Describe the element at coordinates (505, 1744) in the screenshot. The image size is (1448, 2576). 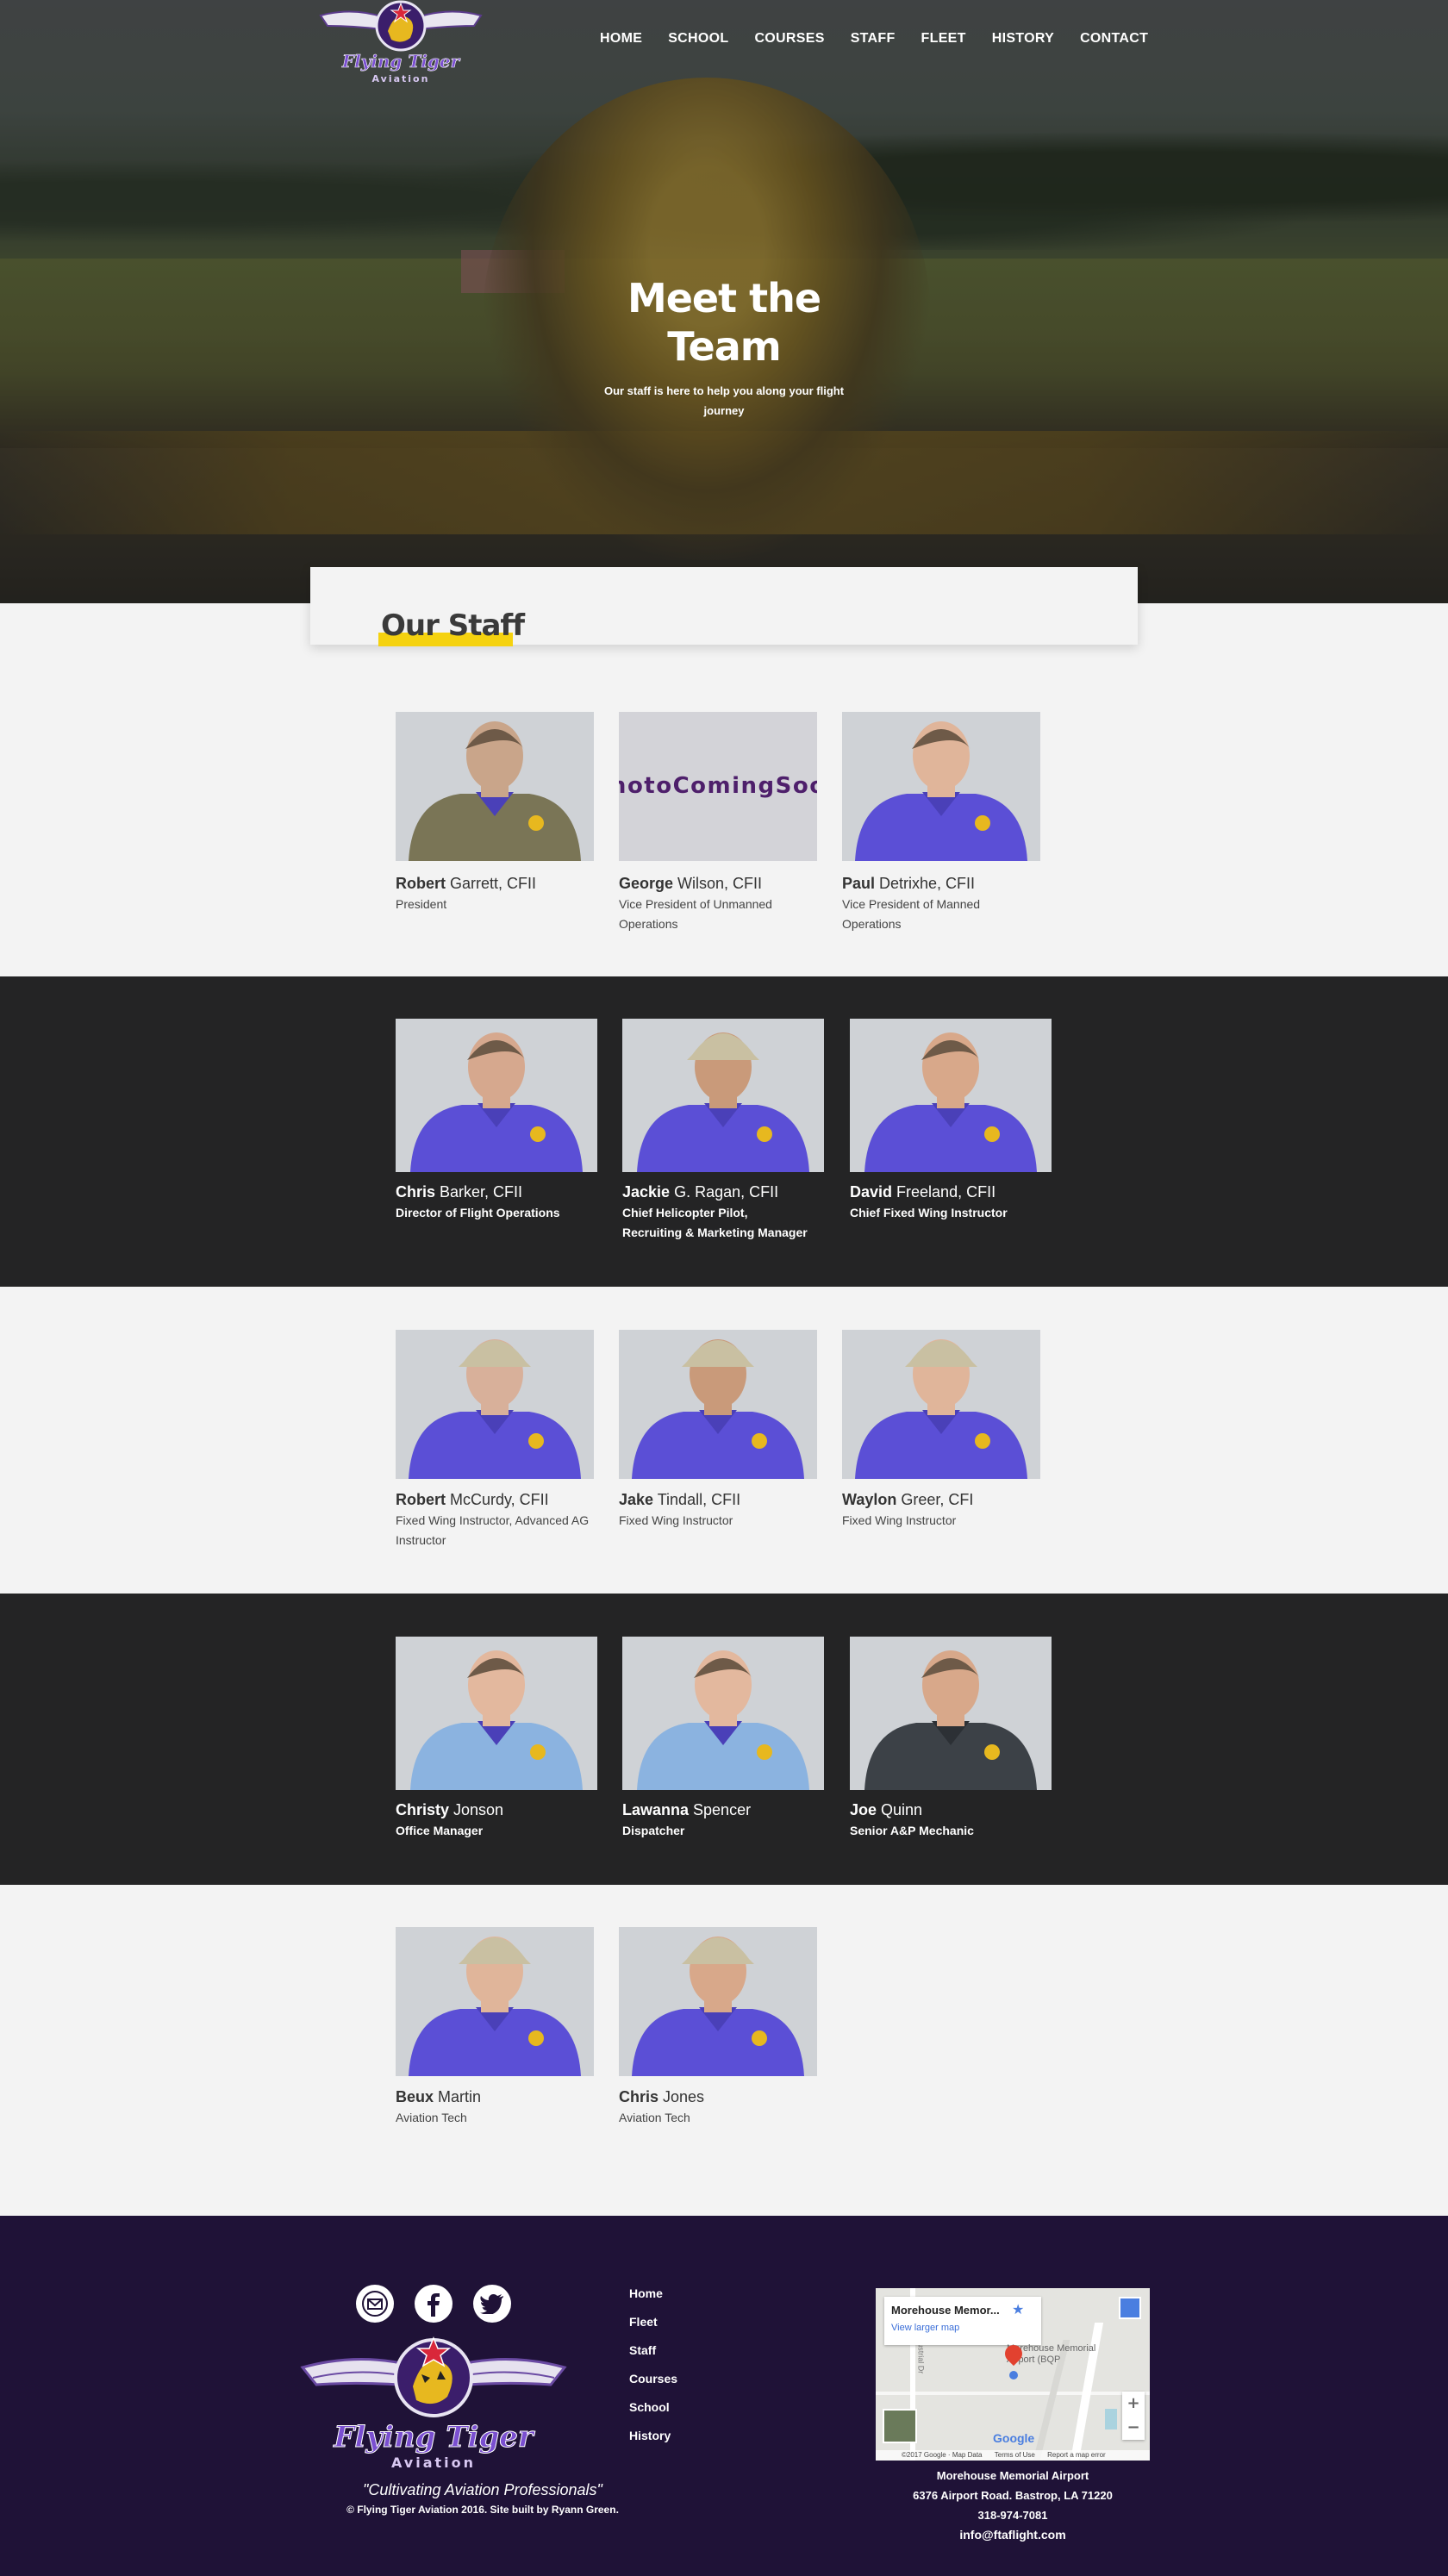
I see `staff-member: Christy Jonson Office Manager` at that location.